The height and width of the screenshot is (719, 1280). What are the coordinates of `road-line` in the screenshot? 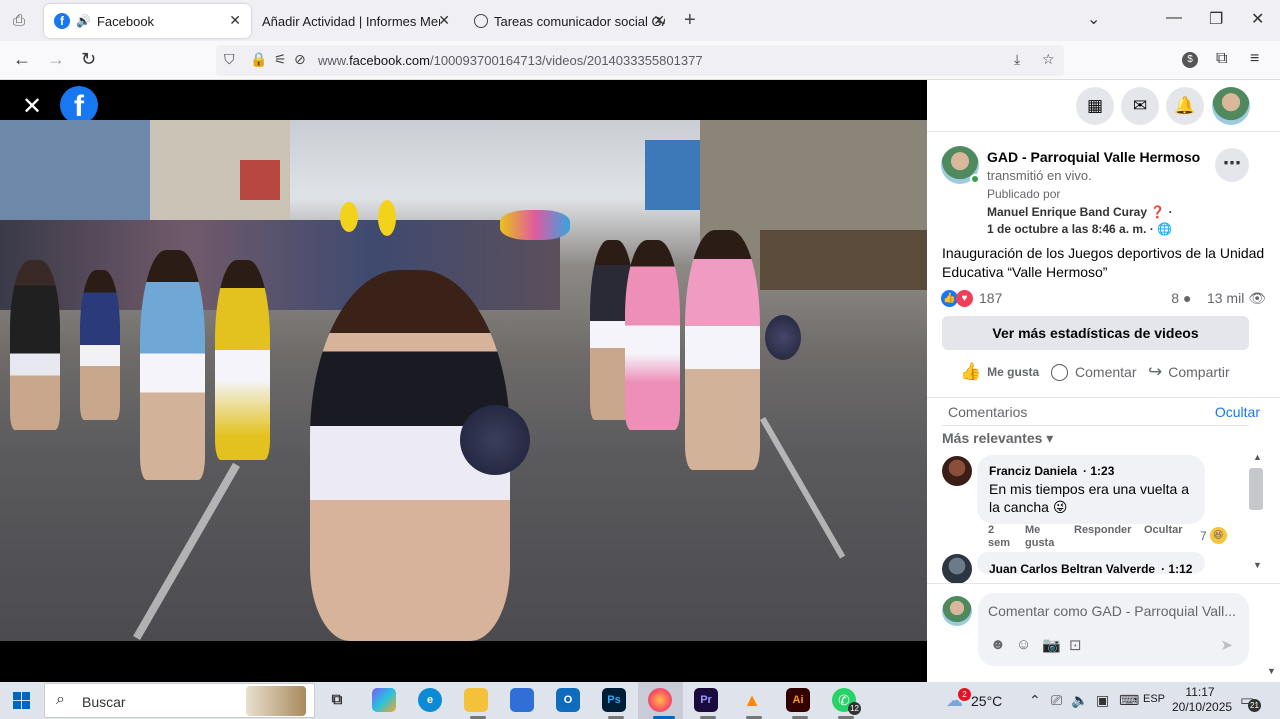 It's located at (186, 551).